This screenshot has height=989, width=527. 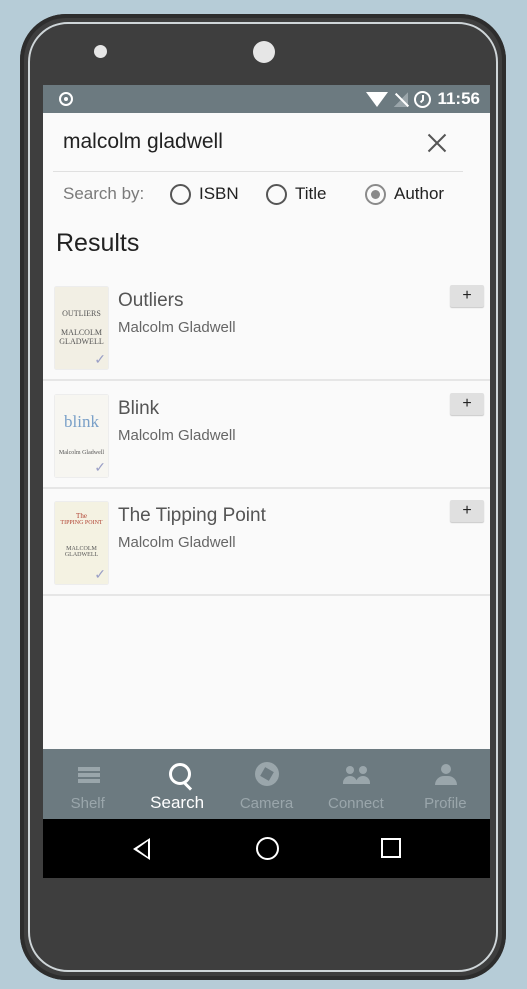 I want to click on cover-text: Malcolm Gladwell, so click(x=81, y=453).